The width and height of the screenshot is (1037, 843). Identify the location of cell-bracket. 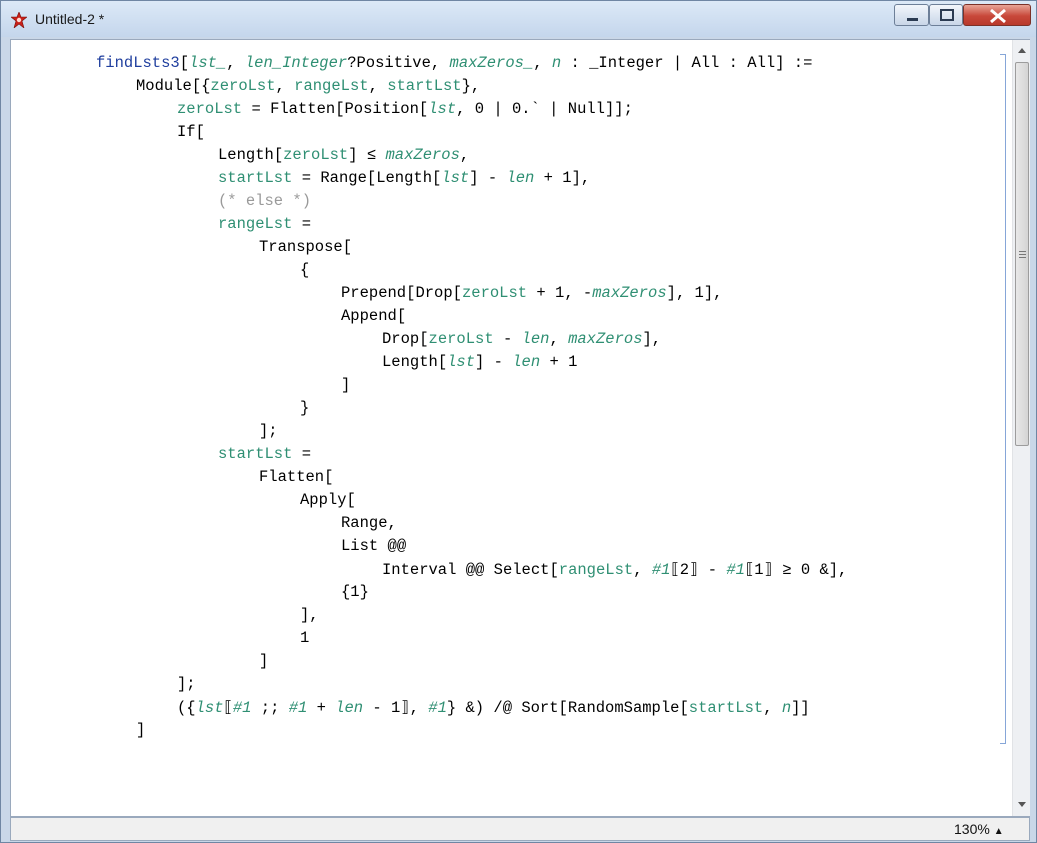
(1003, 399).